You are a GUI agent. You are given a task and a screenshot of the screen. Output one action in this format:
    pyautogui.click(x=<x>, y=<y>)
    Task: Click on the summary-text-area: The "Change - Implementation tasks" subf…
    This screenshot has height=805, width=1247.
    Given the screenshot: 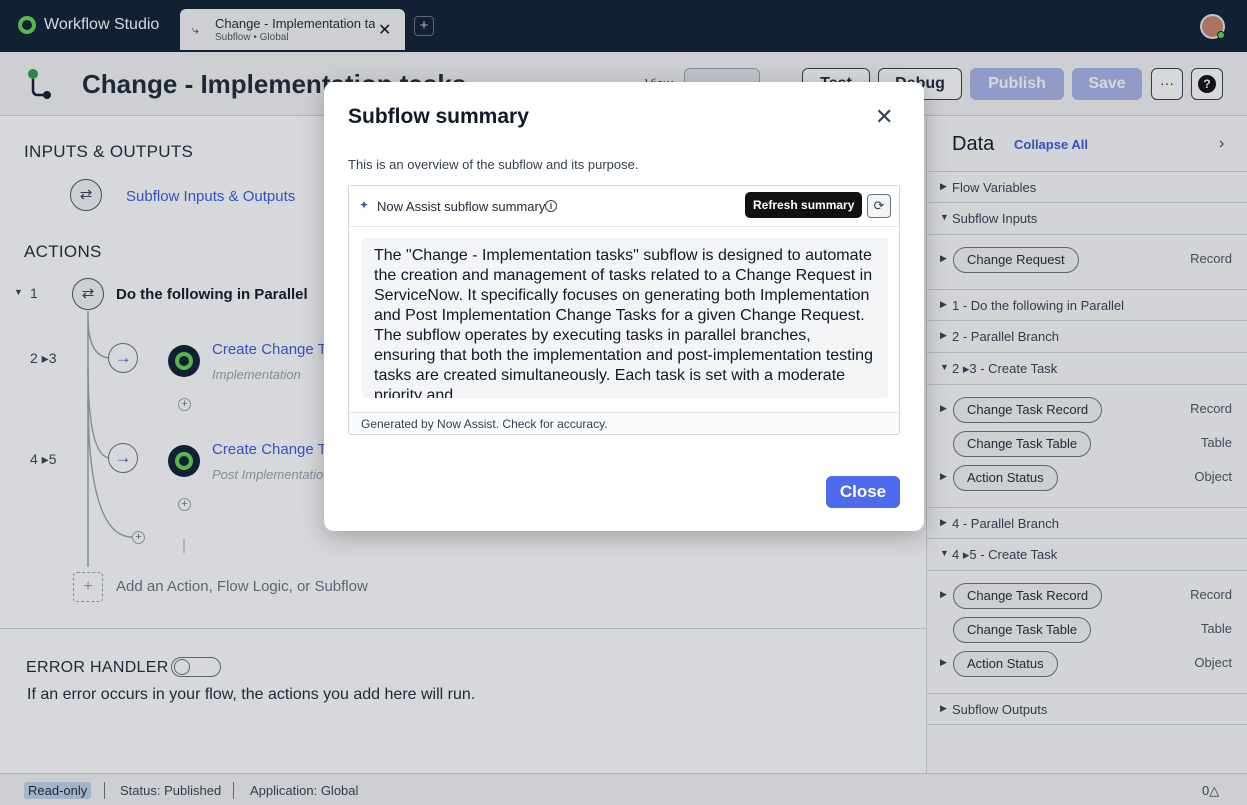 What is the action you would take?
    pyautogui.click(x=625, y=318)
    